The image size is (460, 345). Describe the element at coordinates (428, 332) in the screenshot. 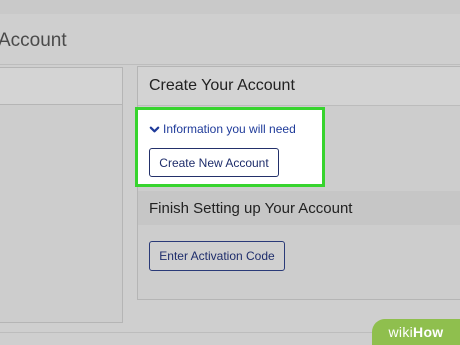

I see `watermark-suffix: How` at that location.